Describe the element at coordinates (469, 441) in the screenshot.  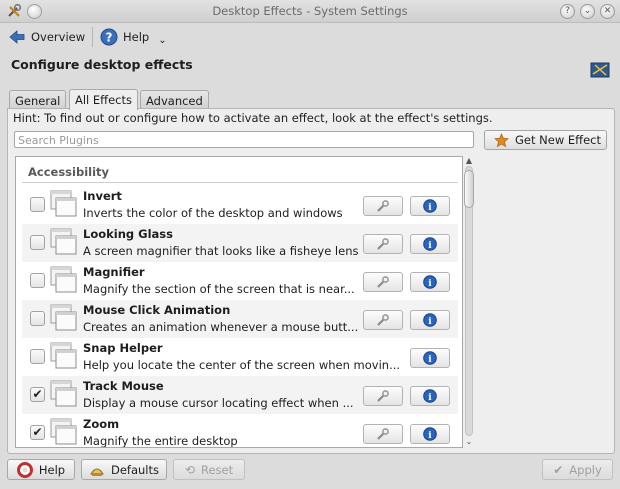
I see `scroll-down-icon: ⌄` at that location.